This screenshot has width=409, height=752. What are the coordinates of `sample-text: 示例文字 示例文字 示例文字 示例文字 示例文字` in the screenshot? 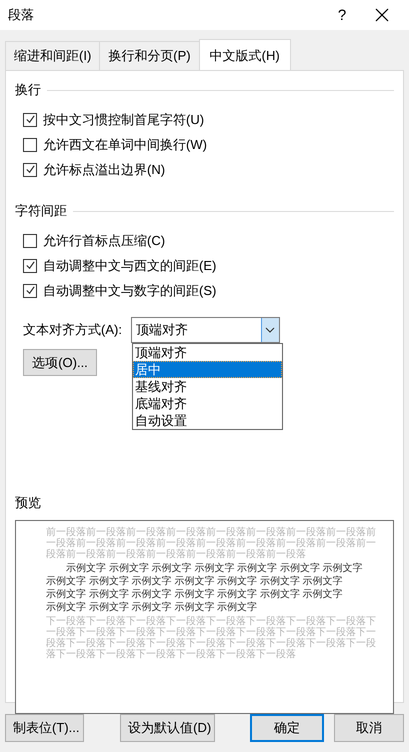 It's located at (152, 607).